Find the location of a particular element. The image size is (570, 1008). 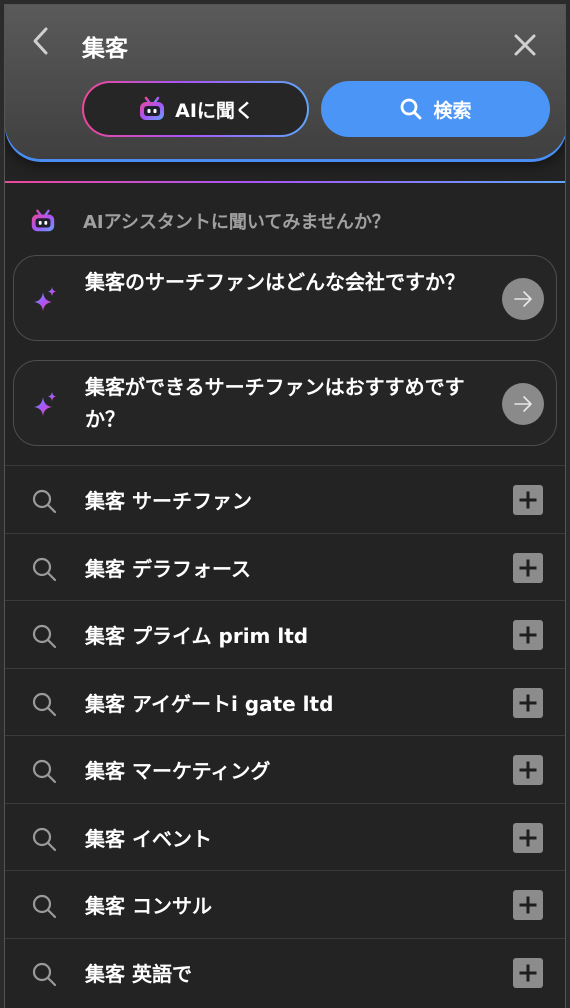

close-icon is located at coordinates (525, 45).